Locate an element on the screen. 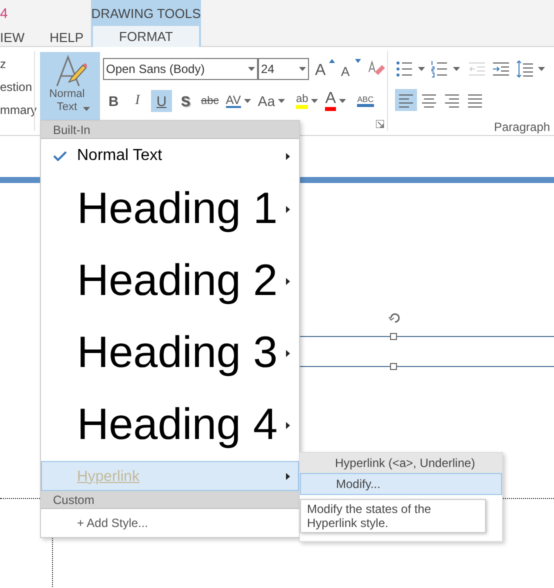 This screenshot has width=554, height=588. style-menu-item: Heading 2 is located at coordinates (170, 281).